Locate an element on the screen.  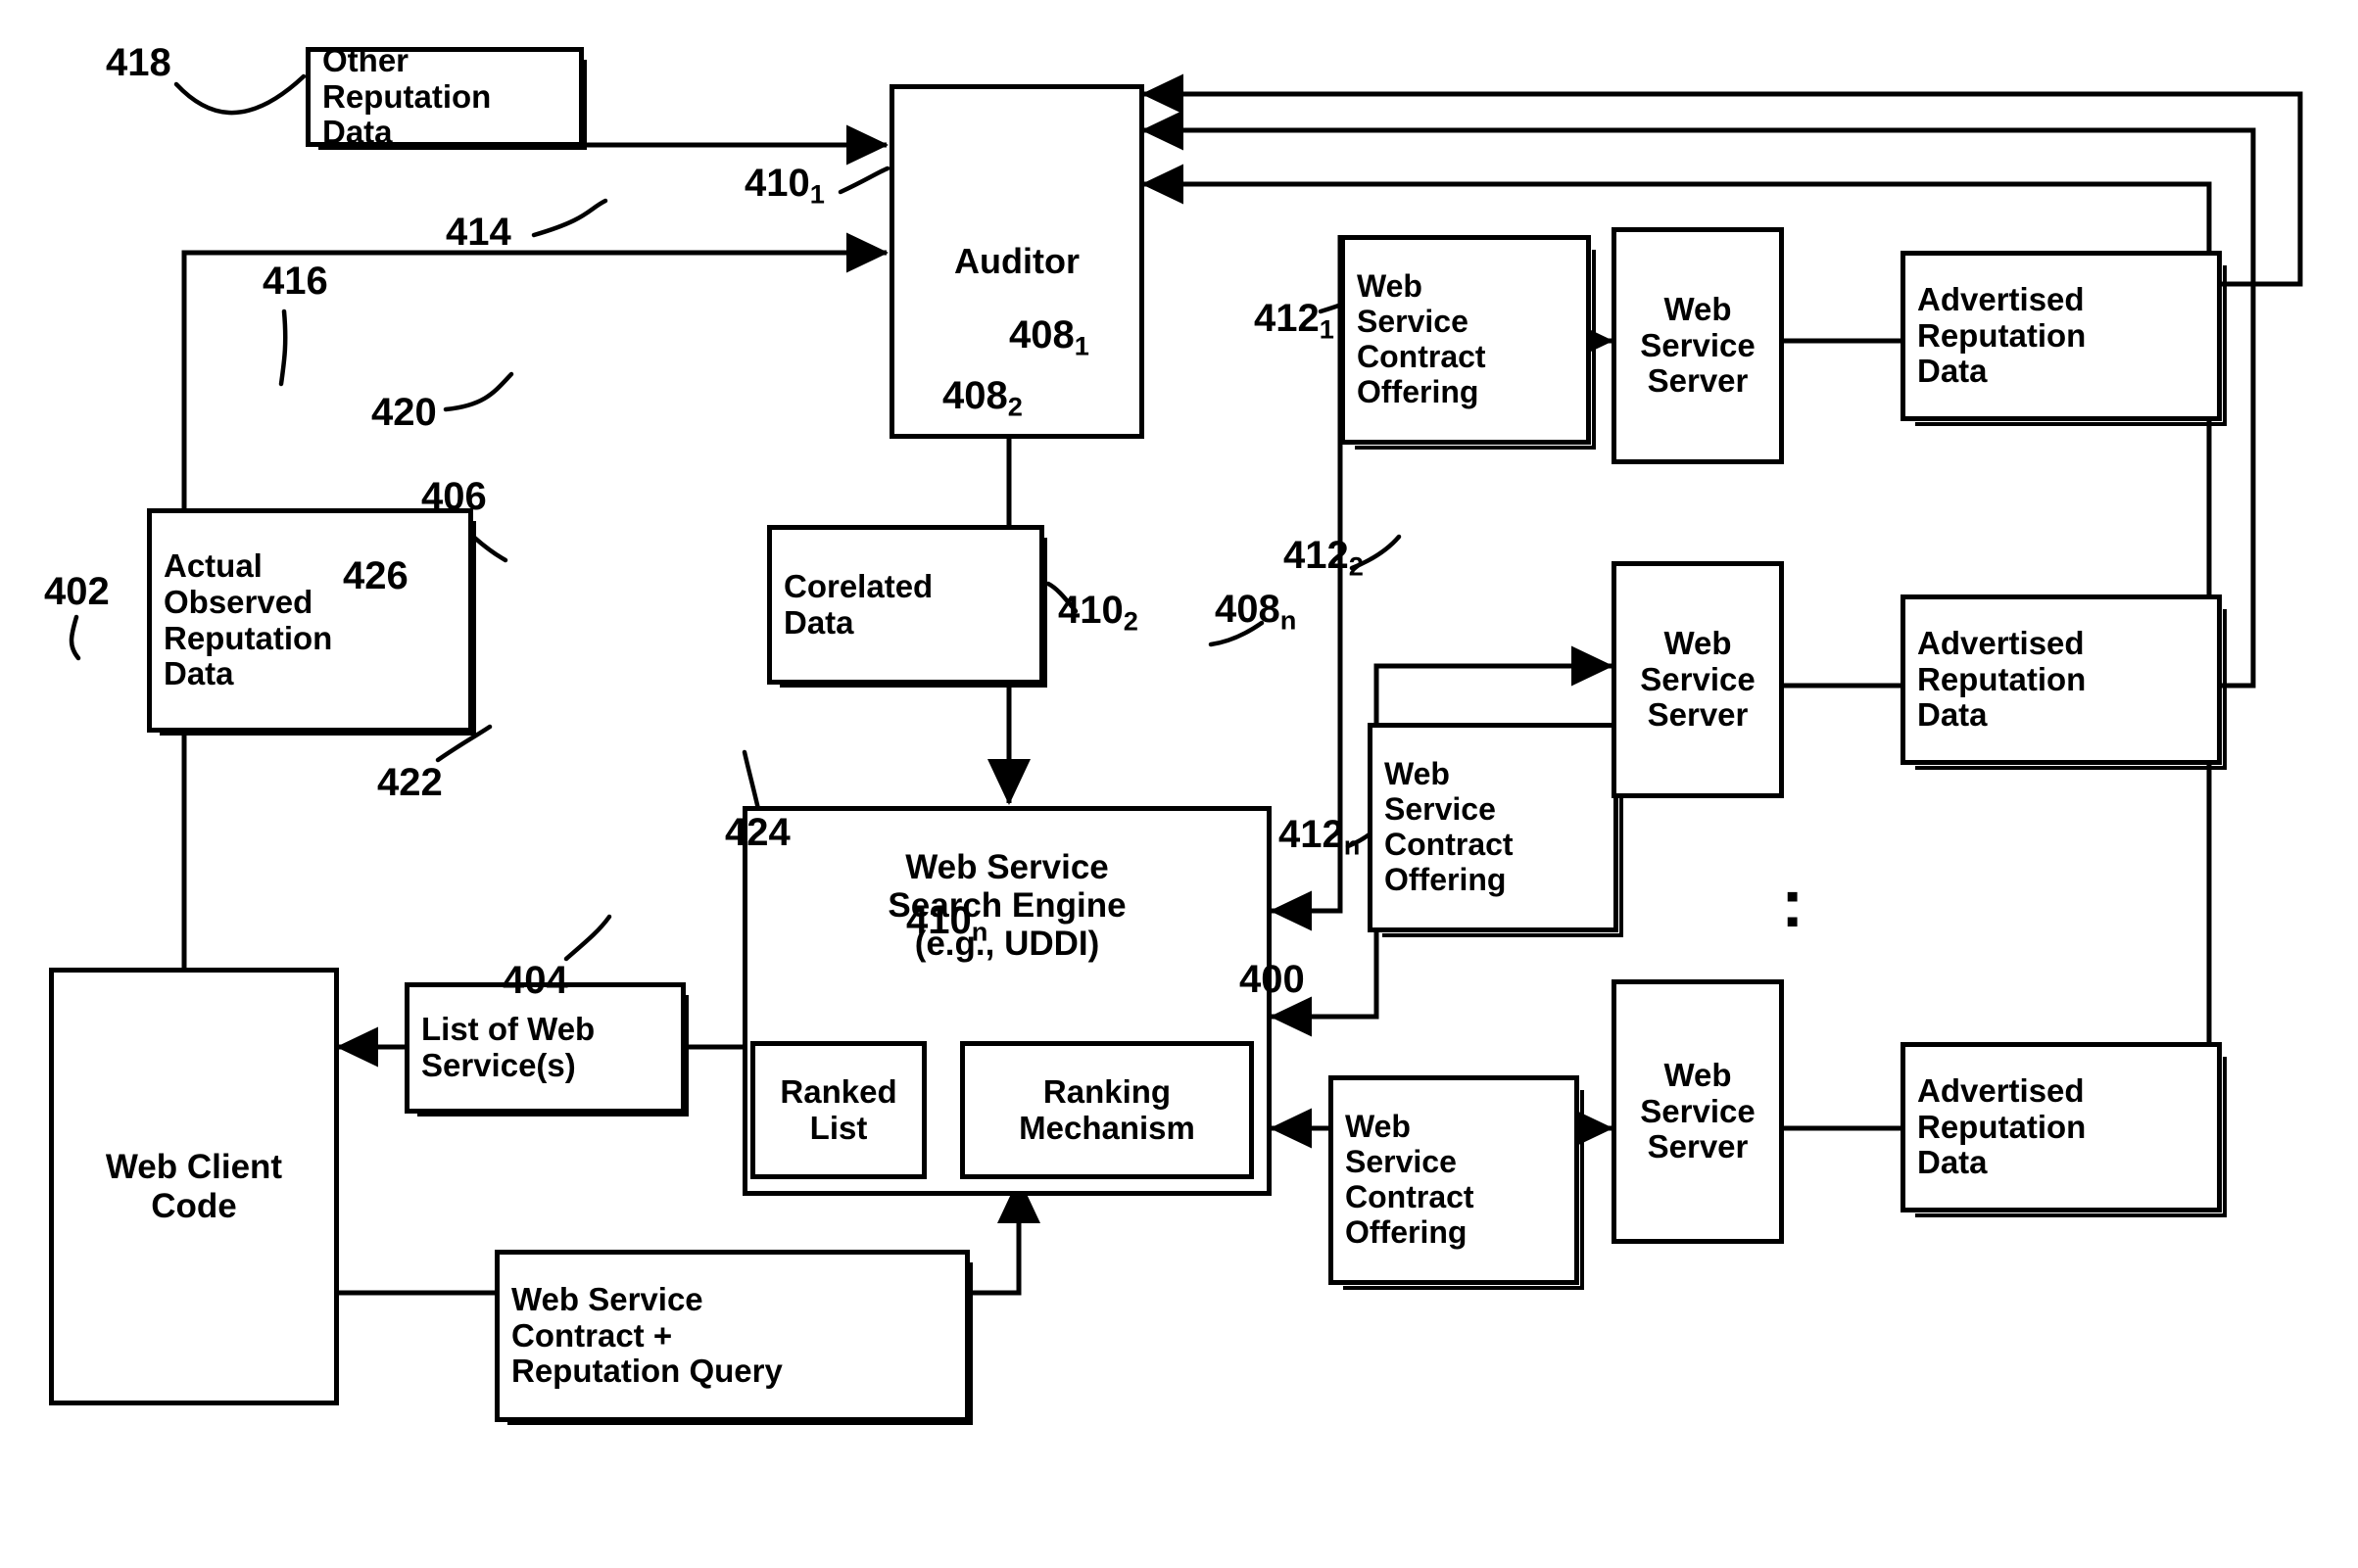
ref-408-n: 408n is located at coordinates (1256, 613).